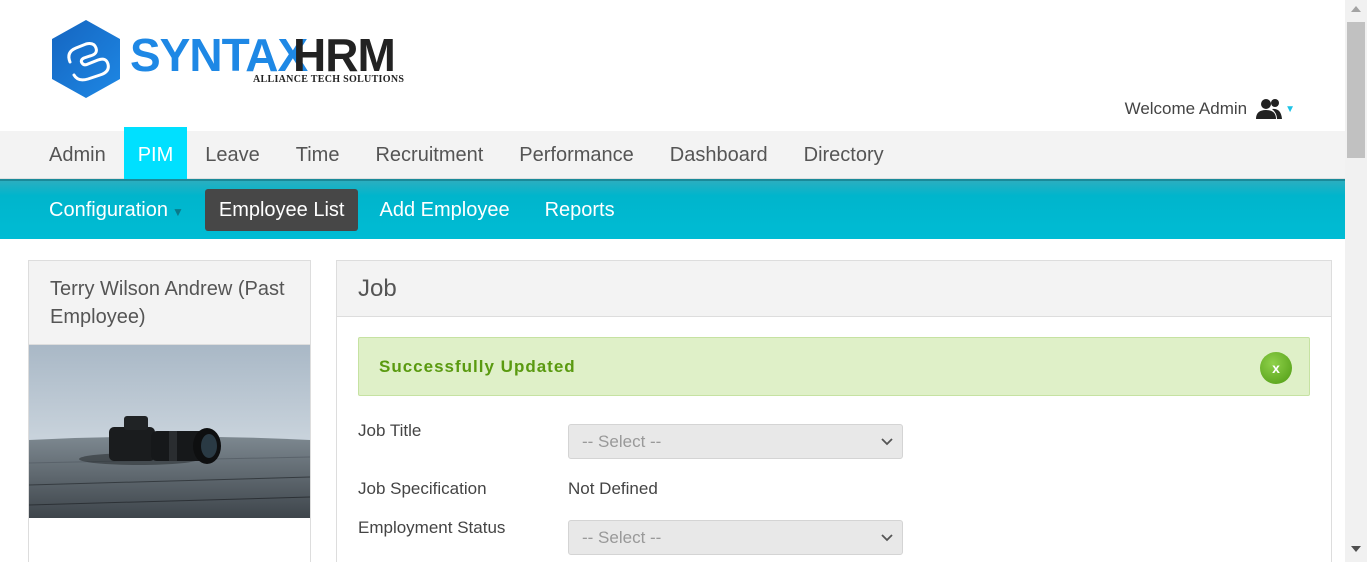 This screenshot has width=1367, height=562. Describe the element at coordinates (1186, 108) in the screenshot. I see `welcome-text: Welcome Admin` at that location.